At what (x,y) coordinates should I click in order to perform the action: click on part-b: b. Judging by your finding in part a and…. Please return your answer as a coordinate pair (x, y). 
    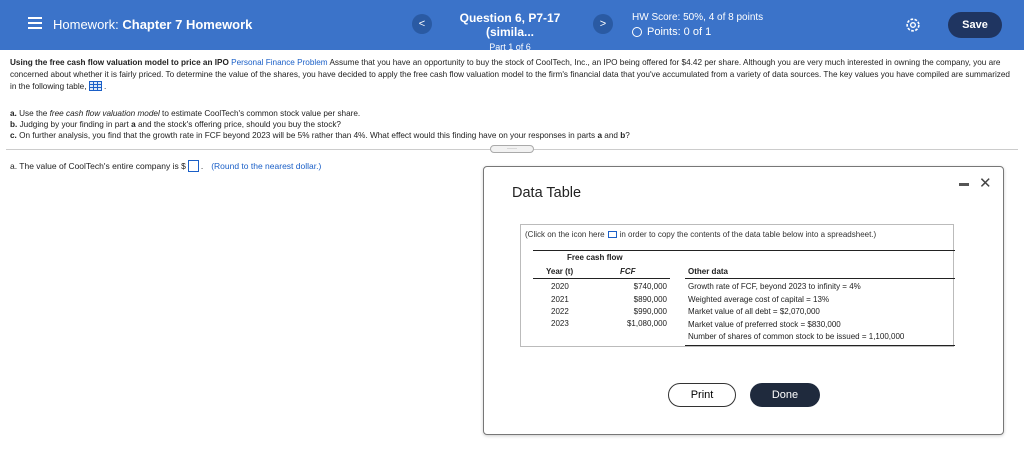
    Looking at the image, I should click on (320, 124).